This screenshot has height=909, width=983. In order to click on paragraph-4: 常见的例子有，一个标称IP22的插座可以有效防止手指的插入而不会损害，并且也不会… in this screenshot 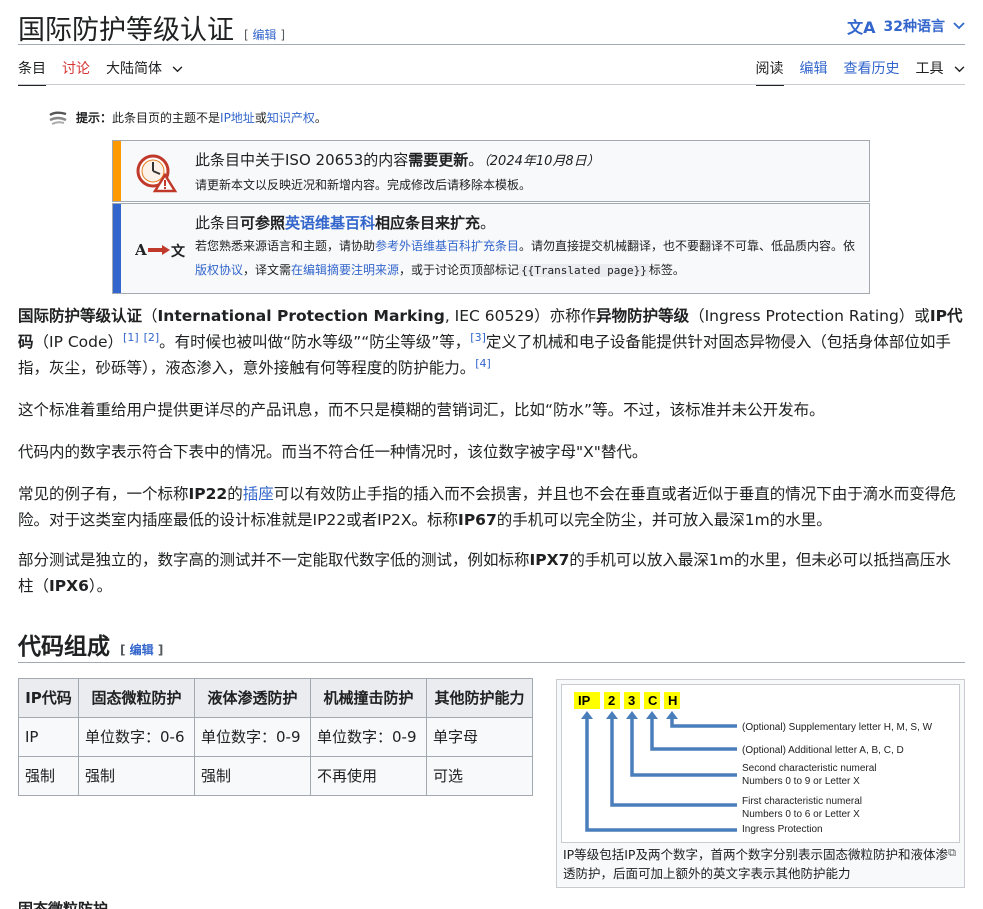, I will do `click(490, 507)`.